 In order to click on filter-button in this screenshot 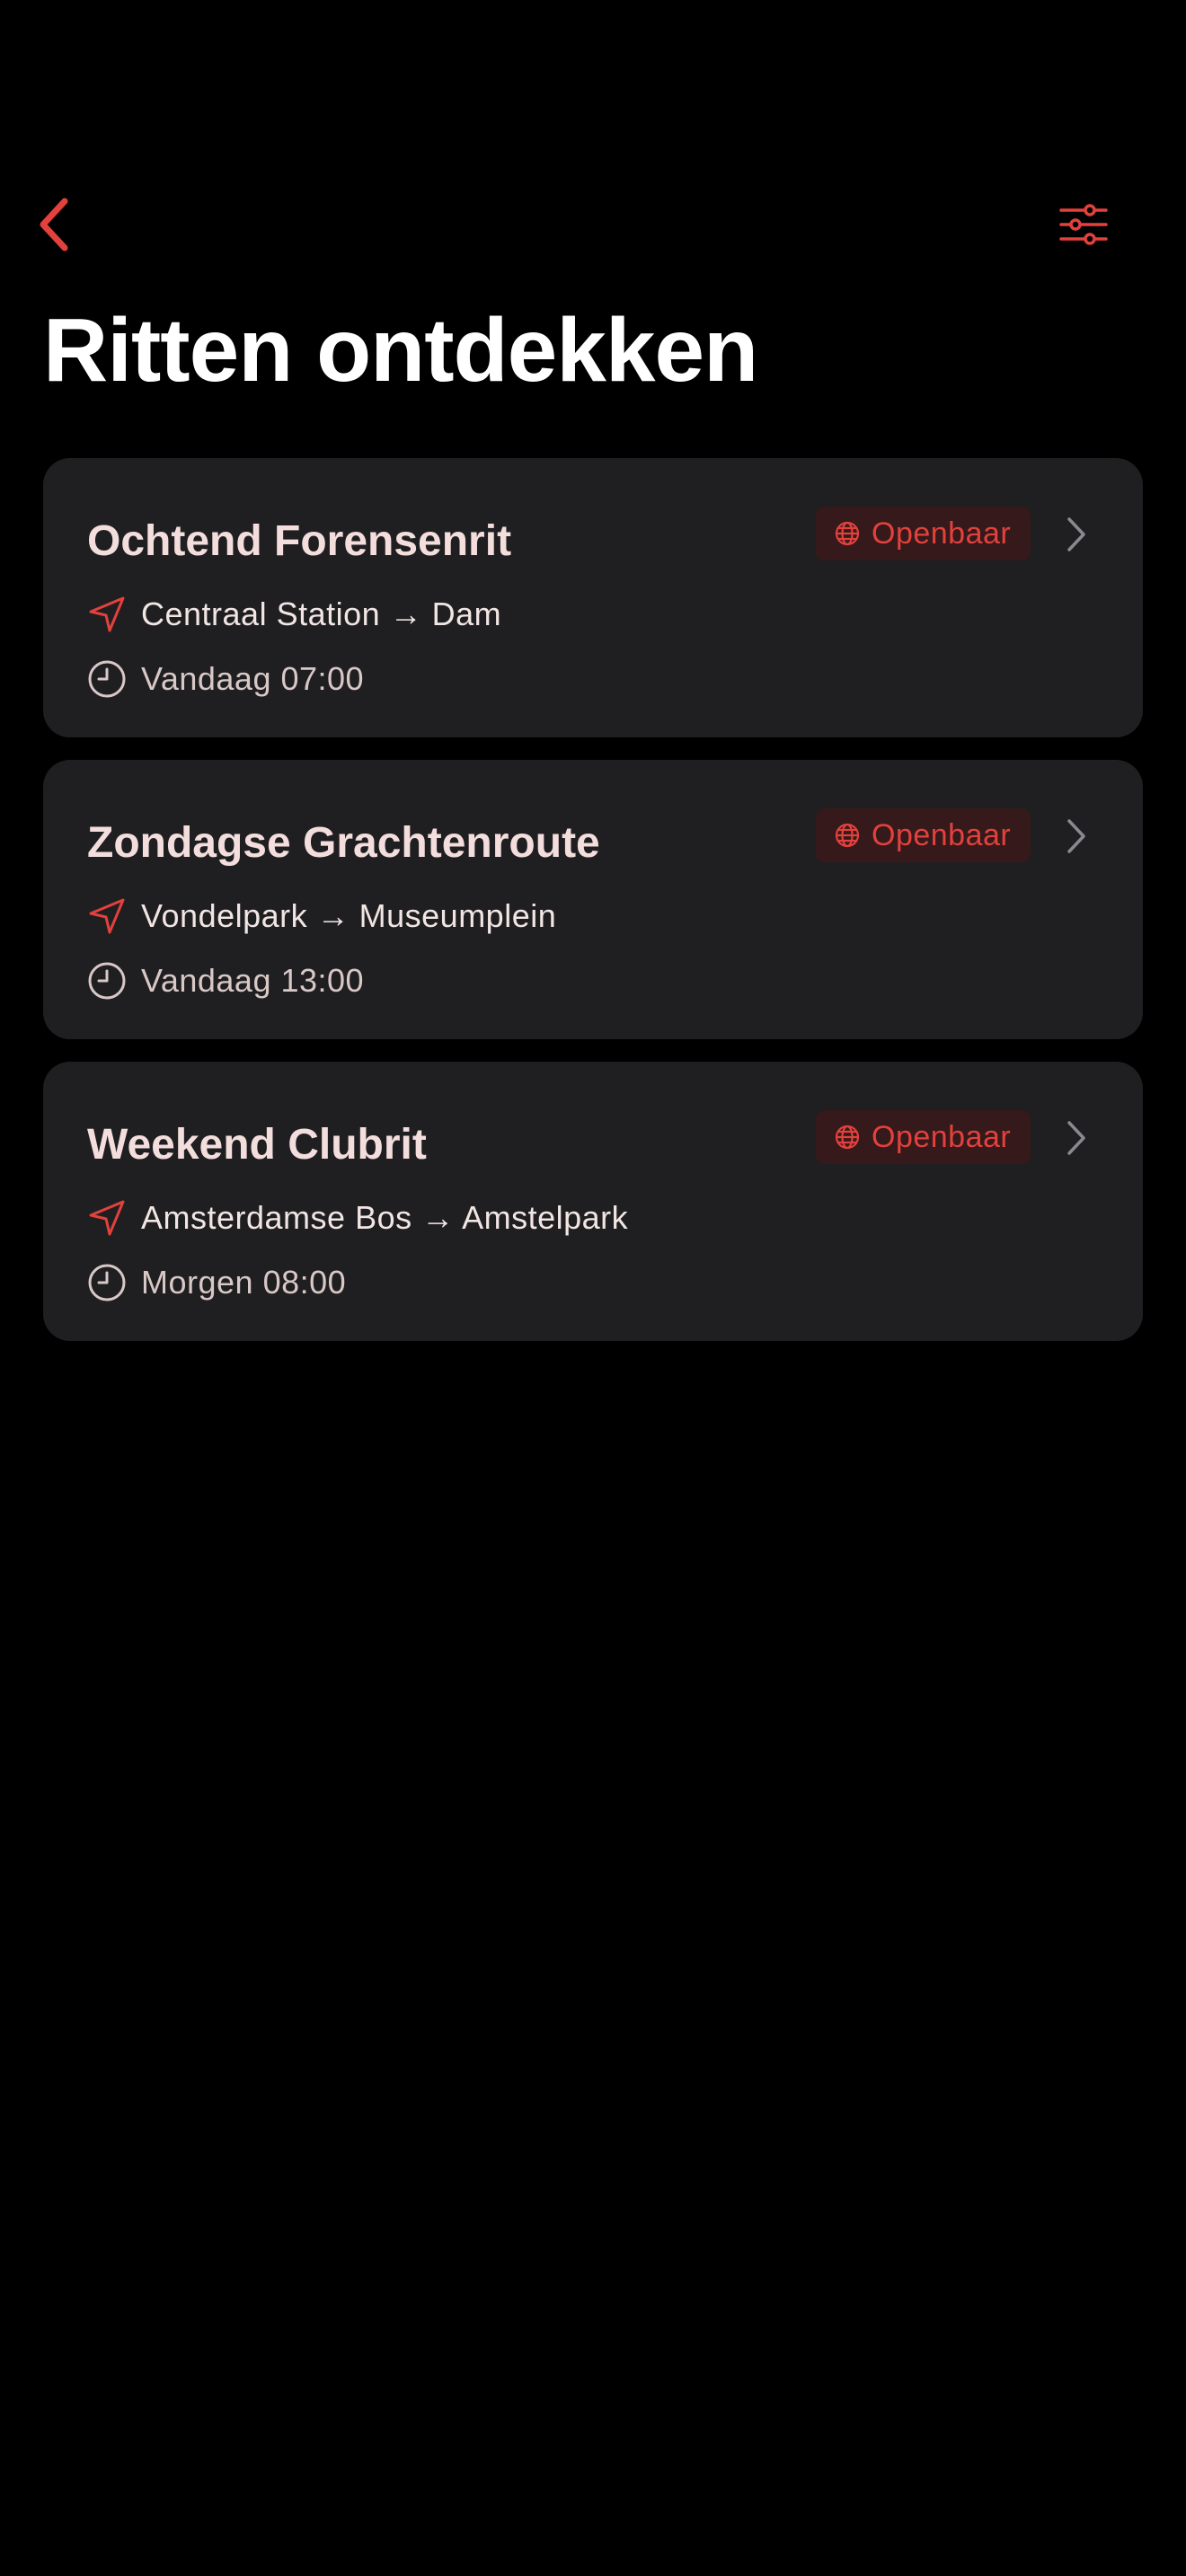, I will do `click(1083, 224)`.